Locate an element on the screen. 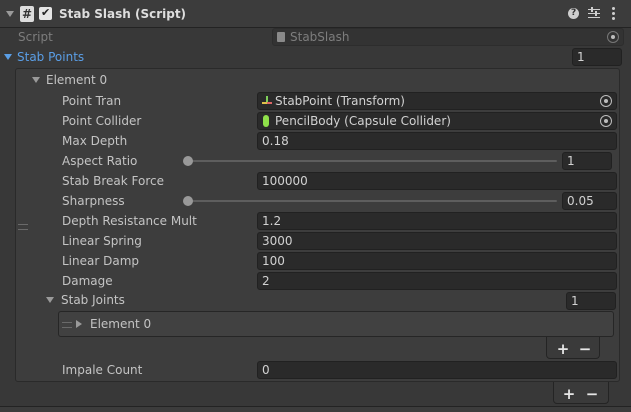  linear-damp-label: Linear Damp is located at coordinates (101, 261).